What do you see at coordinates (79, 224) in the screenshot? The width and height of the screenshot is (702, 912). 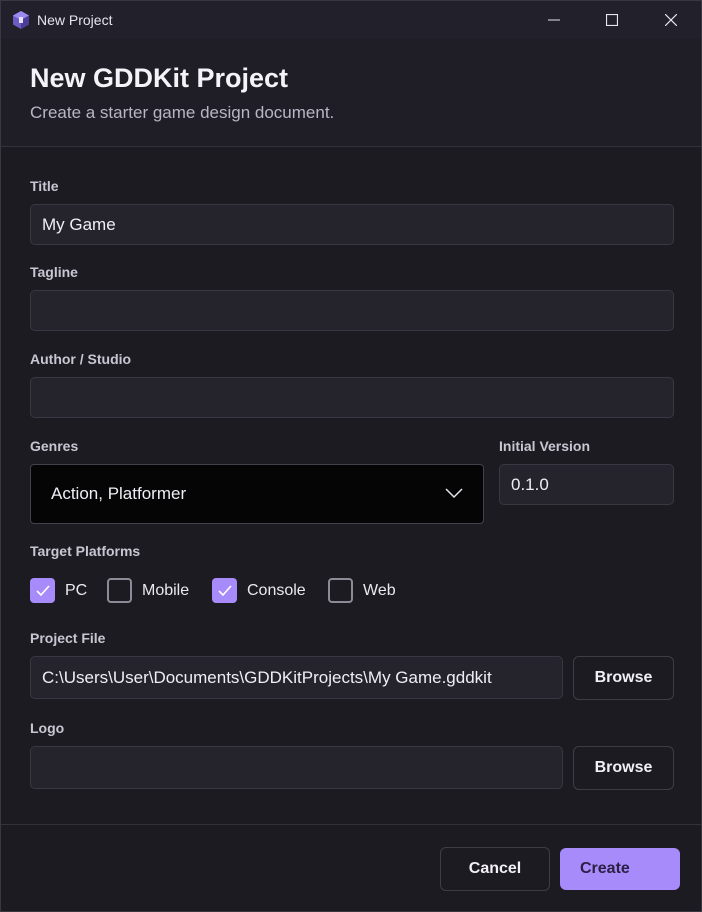 I see `title-input-value: My Game` at bounding box center [79, 224].